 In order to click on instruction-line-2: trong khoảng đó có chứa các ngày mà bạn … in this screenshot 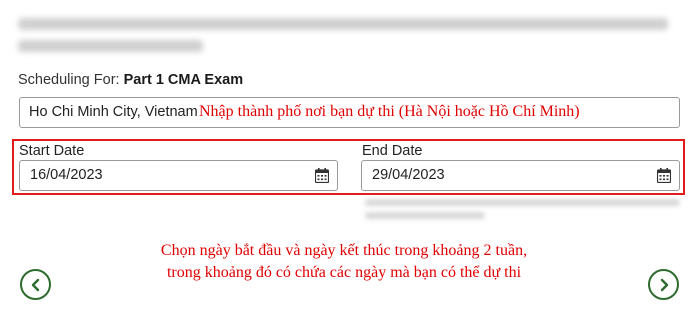, I will do `click(344, 272)`.